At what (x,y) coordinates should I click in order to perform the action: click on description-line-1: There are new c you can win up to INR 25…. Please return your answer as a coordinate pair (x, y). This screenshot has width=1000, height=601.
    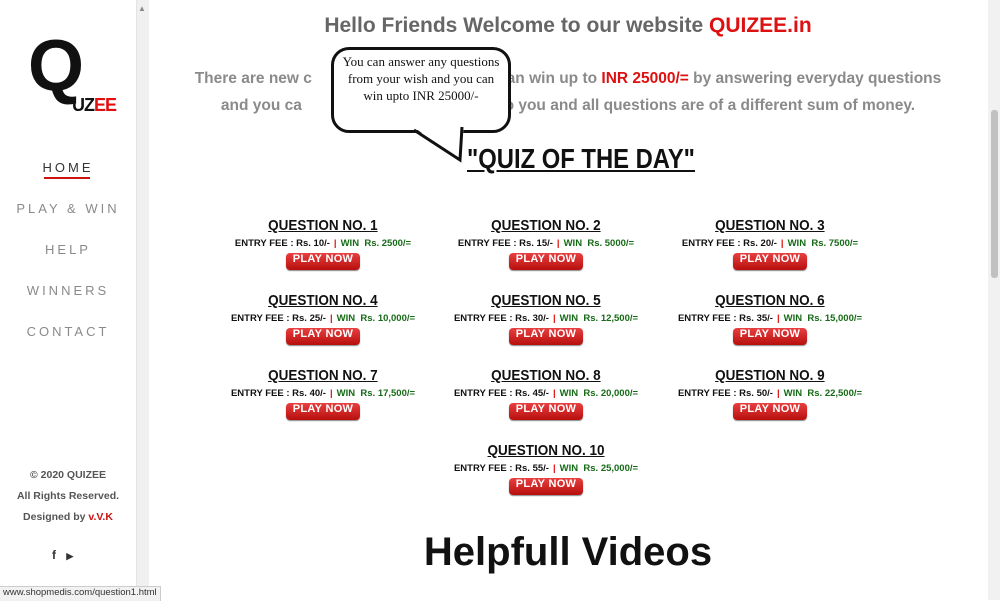
    Looking at the image, I should click on (568, 78).